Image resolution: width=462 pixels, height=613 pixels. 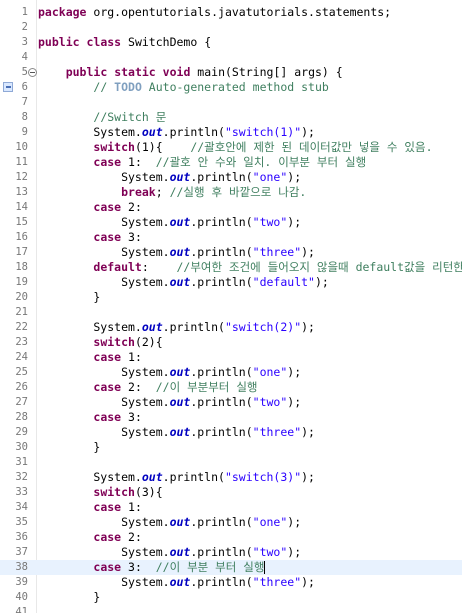 I want to click on code-line: 8 //Switch 문, so click(x=231, y=117).